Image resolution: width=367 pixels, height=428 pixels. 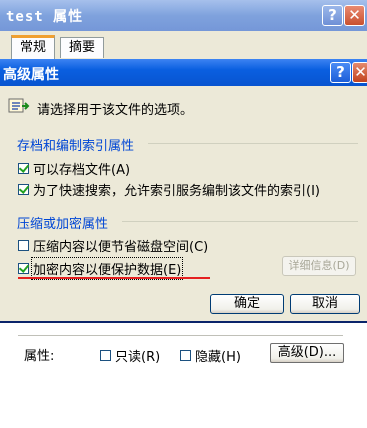 What do you see at coordinates (105, 355) in the screenshot?
I see `readonly-checkbox` at bounding box center [105, 355].